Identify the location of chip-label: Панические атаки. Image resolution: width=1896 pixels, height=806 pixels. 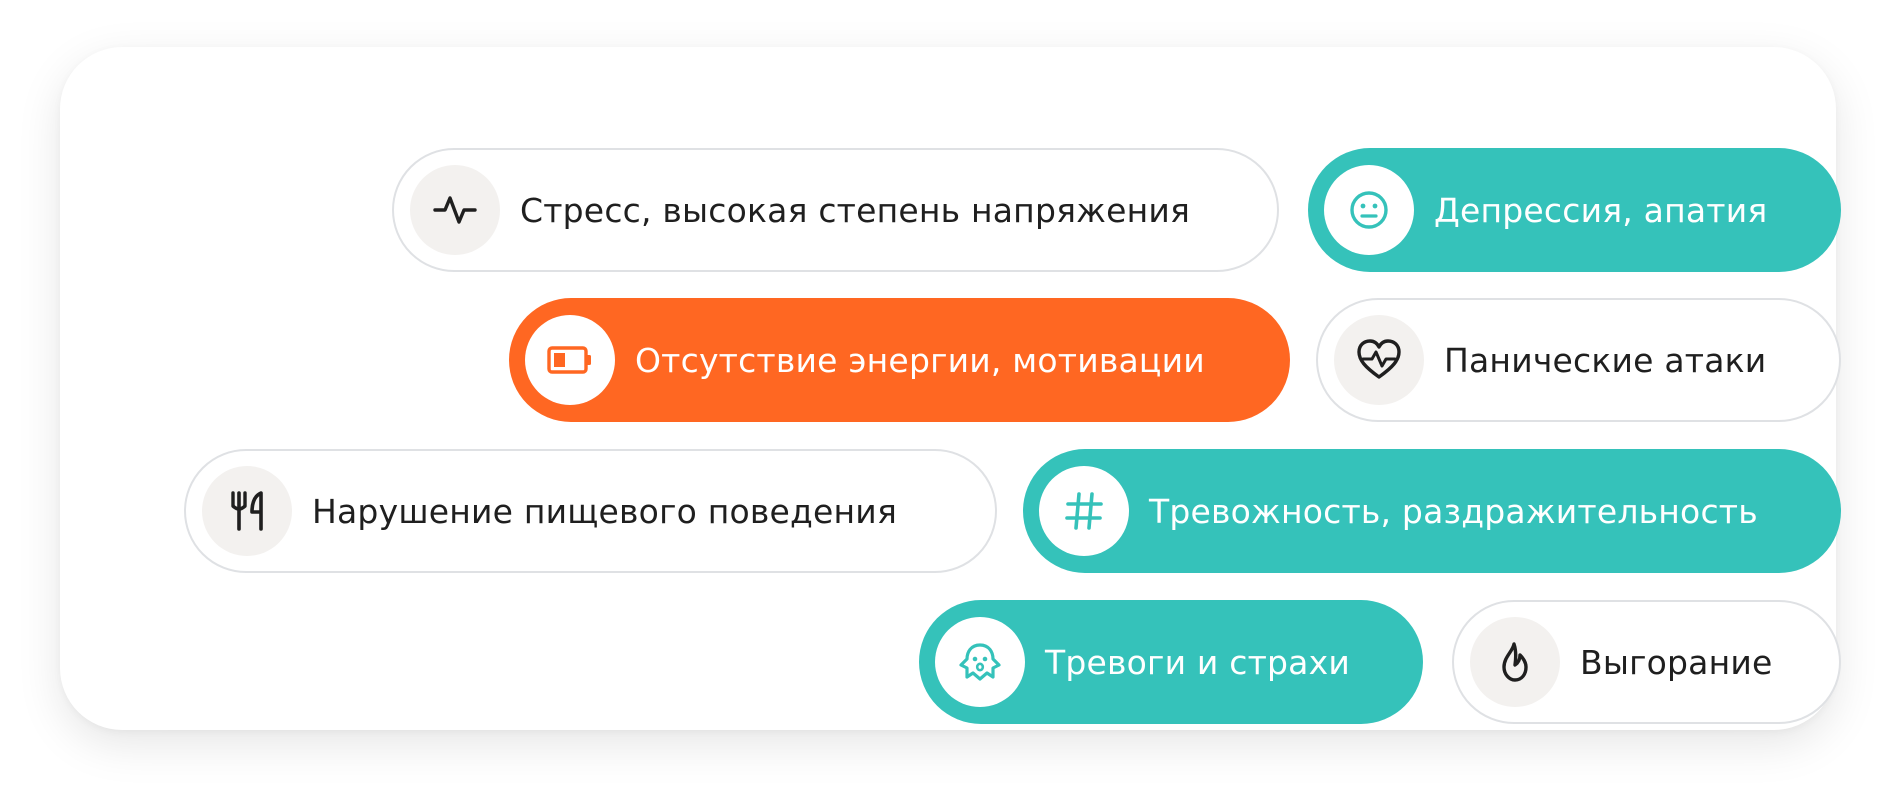
(1605, 360).